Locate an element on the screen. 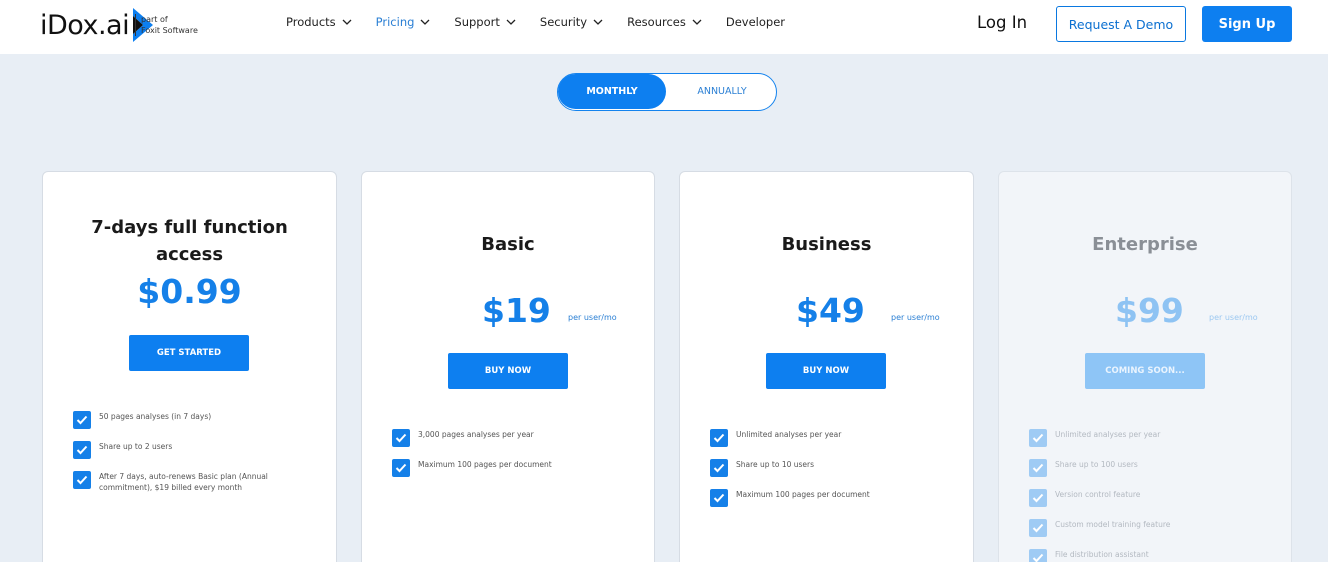 This screenshot has width=1328, height=562. nav-support: Support is located at coordinates (485, 22).